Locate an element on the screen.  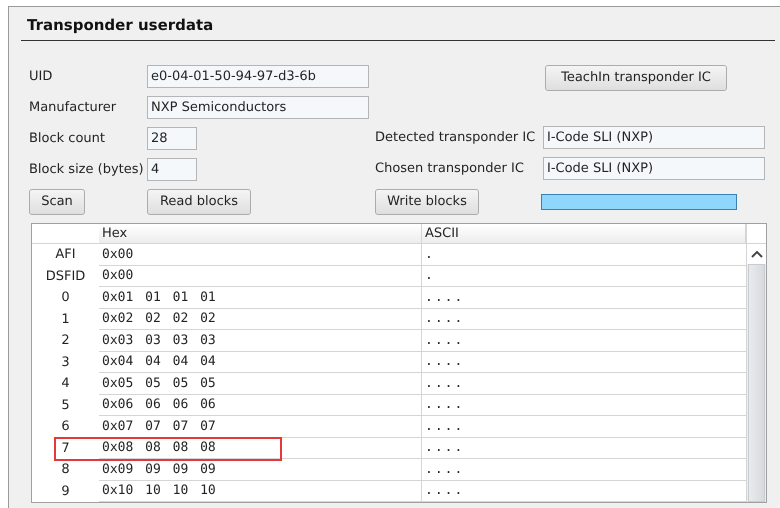
field-label: Detected transponder IC is located at coordinates (455, 137).